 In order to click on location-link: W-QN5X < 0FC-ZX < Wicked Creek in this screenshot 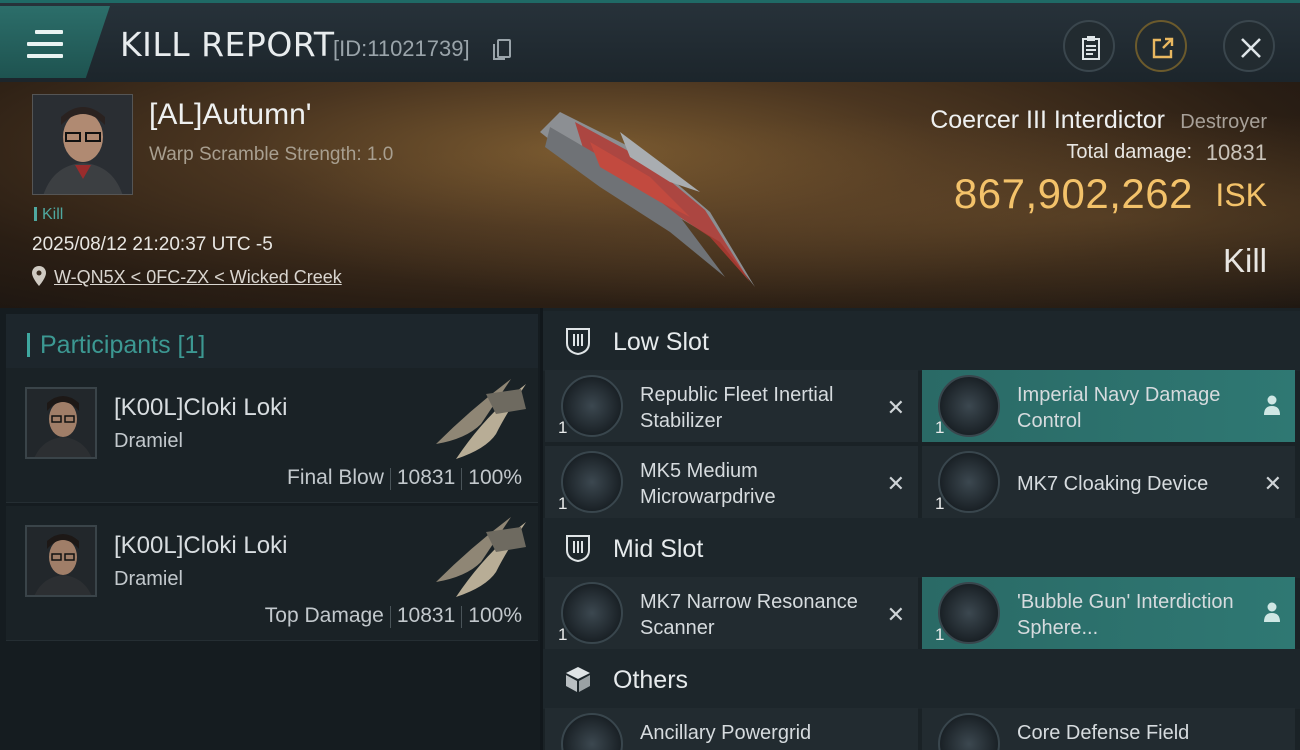, I will do `click(198, 277)`.